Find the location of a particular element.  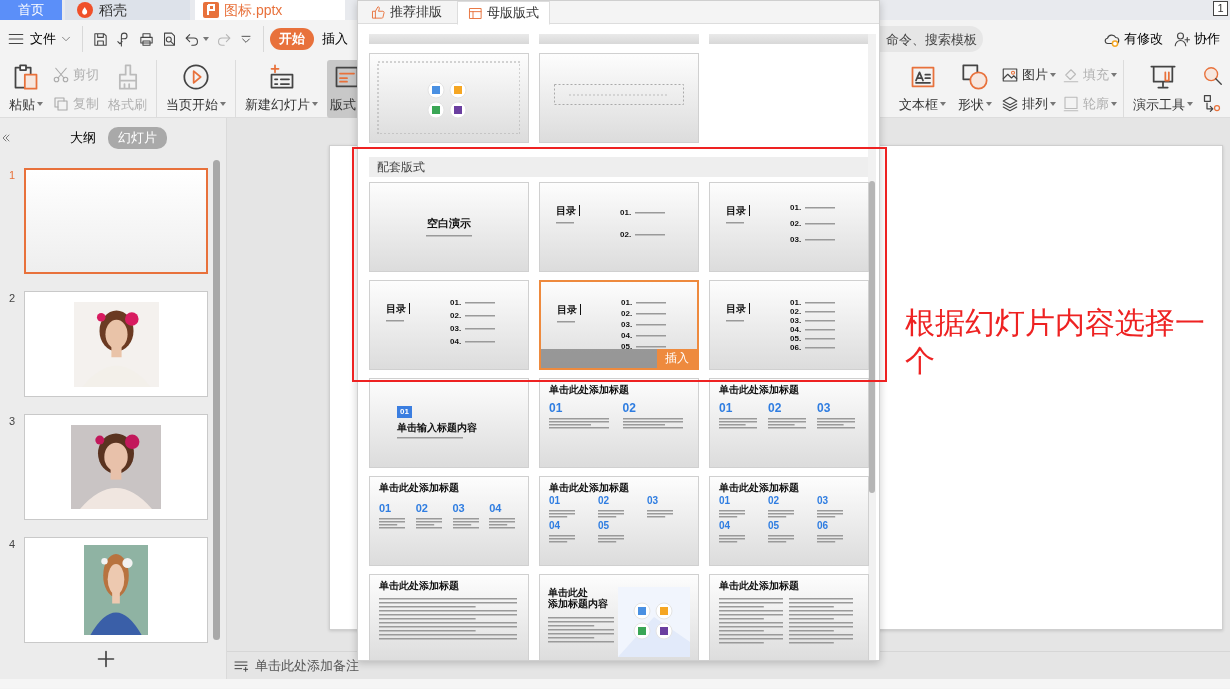

layout-thumbnail: 目录 01. 02. is located at coordinates (619, 227).